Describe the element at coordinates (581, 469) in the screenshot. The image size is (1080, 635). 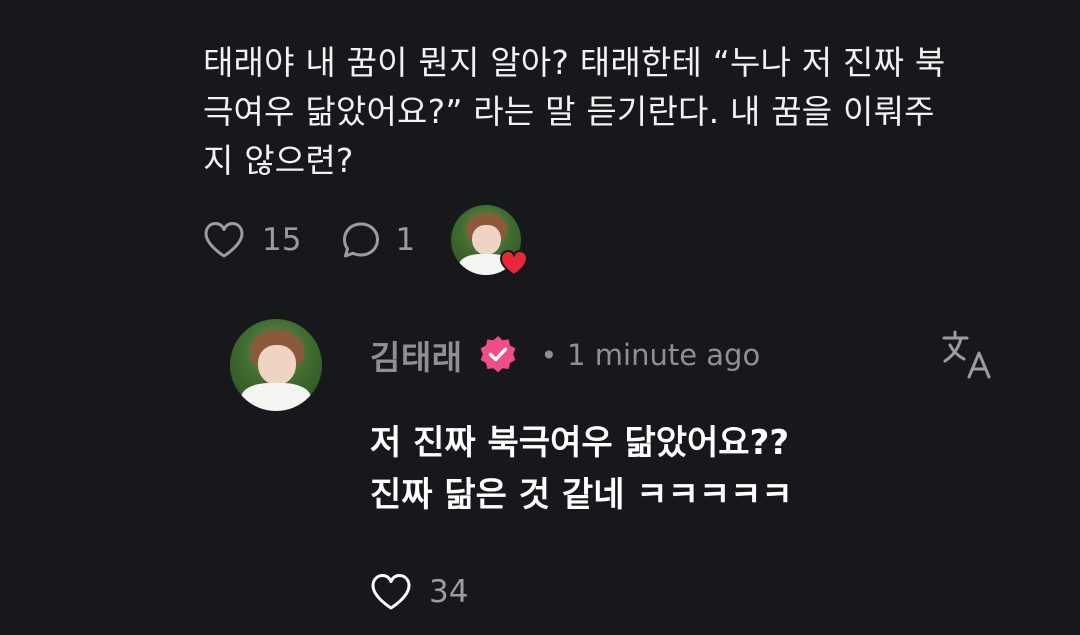
I see `reply-text: 저 진짜 북극여우 닮았어요?? 진짜 닮은 것 같네 ㅋㅋㅋㅋㅋ` at that location.